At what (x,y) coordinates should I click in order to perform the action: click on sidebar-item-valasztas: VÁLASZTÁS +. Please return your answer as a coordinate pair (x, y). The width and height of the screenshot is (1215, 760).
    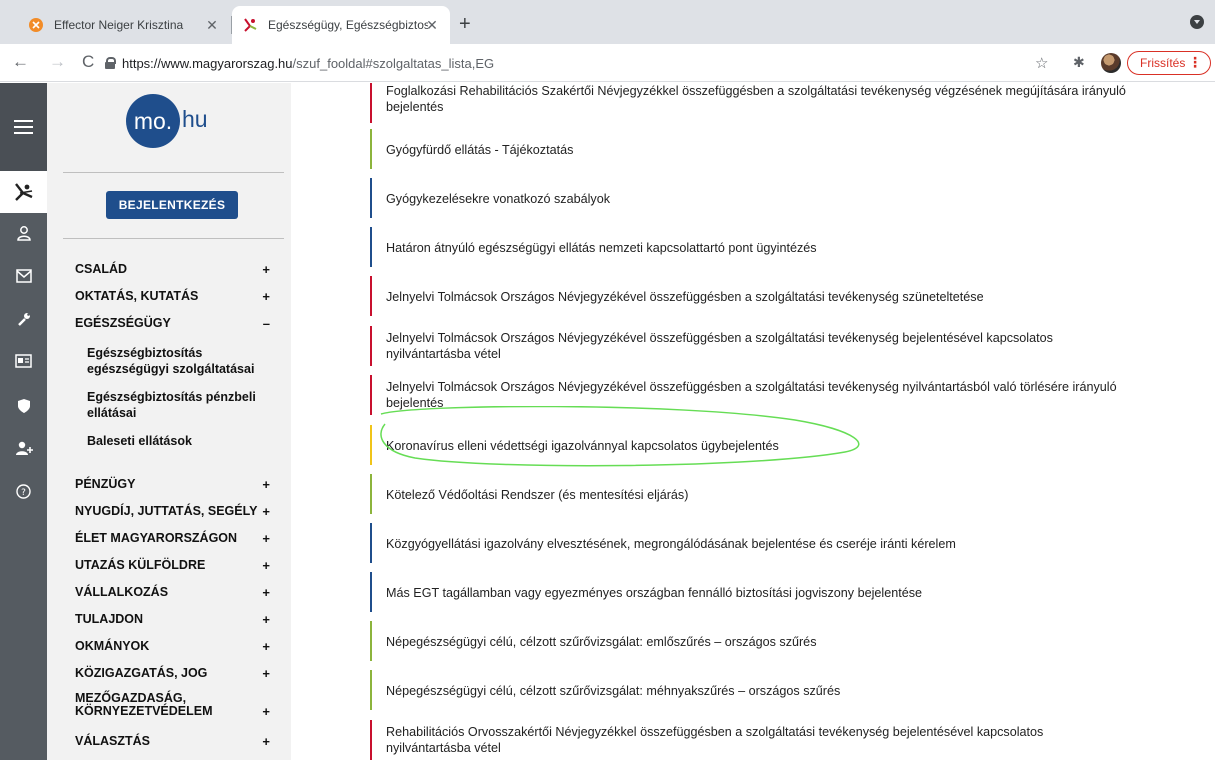
    Looking at the image, I should click on (177, 742).